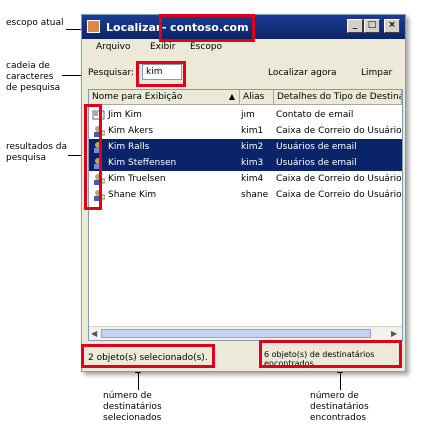 The image size is (421, 437). Describe the element at coordinates (340, 381) in the screenshot. I see `callout-line-found` at that location.